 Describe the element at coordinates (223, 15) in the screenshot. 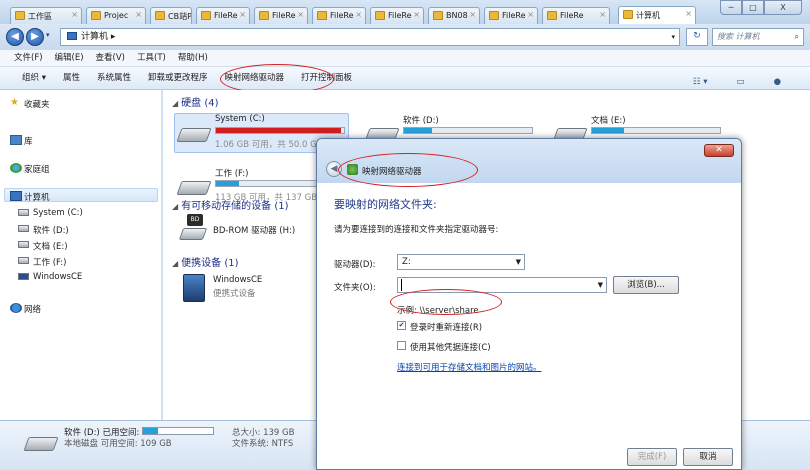

I see `tab-4: FileRe ×` at that location.